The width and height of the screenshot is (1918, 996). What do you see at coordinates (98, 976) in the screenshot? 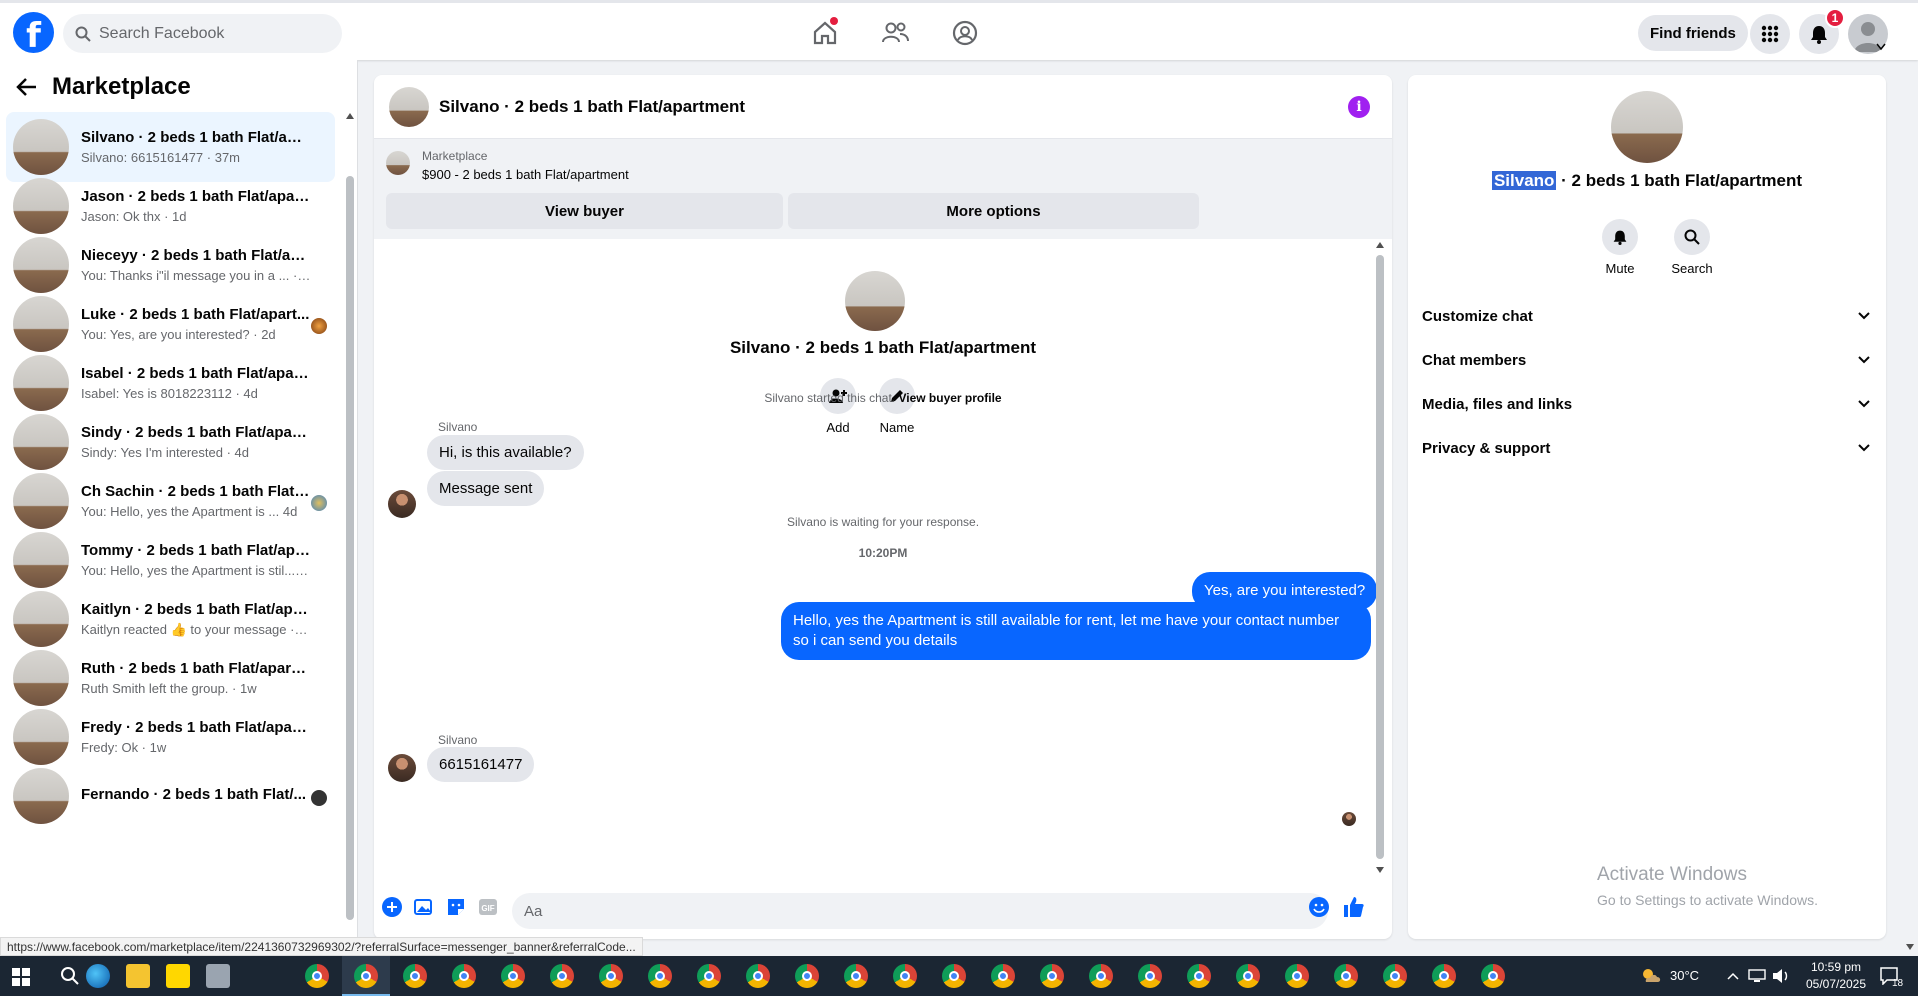
I see `edge-icon` at bounding box center [98, 976].